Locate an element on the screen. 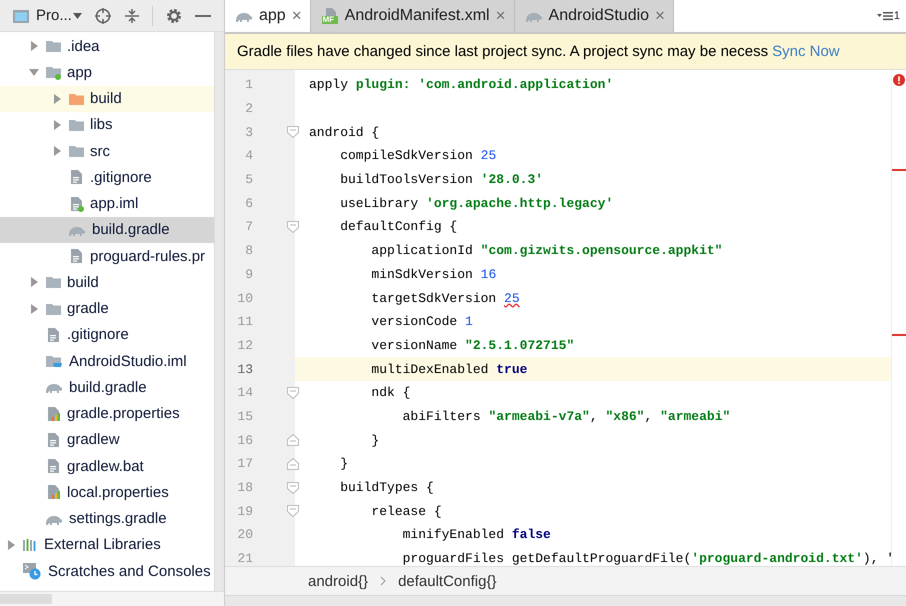 This screenshot has height=606, width=906. breadcrumb-item: android{} is located at coordinates (338, 581).